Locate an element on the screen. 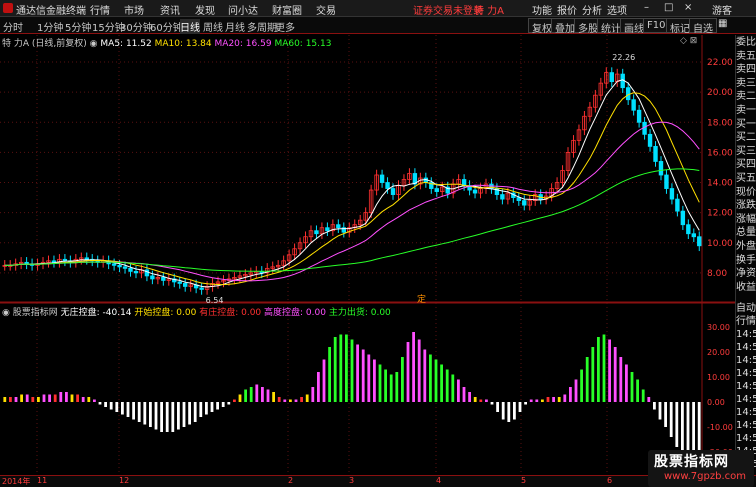 The image size is (756, 487). price-tick-label: 18.00 is located at coordinates (720, 123).